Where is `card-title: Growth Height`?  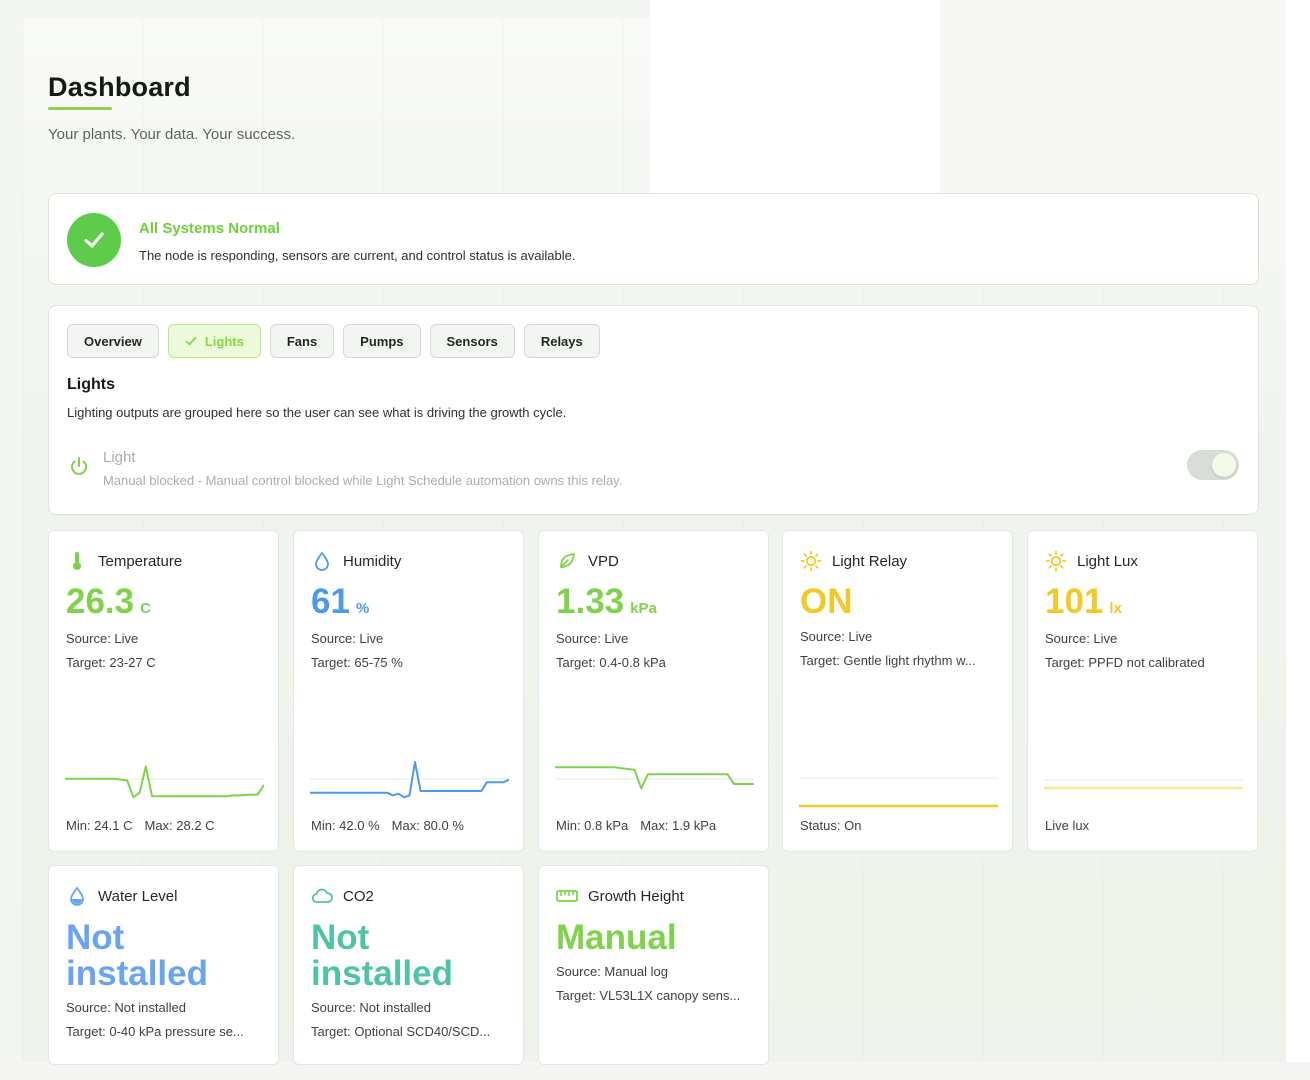 card-title: Growth Height is located at coordinates (636, 896).